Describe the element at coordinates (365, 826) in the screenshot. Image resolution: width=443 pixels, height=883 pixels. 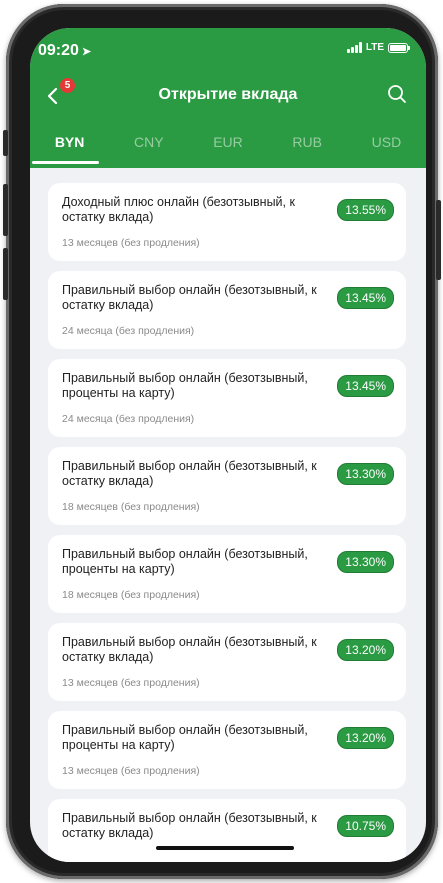
I see `rate-badge: 10.75%` at that location.